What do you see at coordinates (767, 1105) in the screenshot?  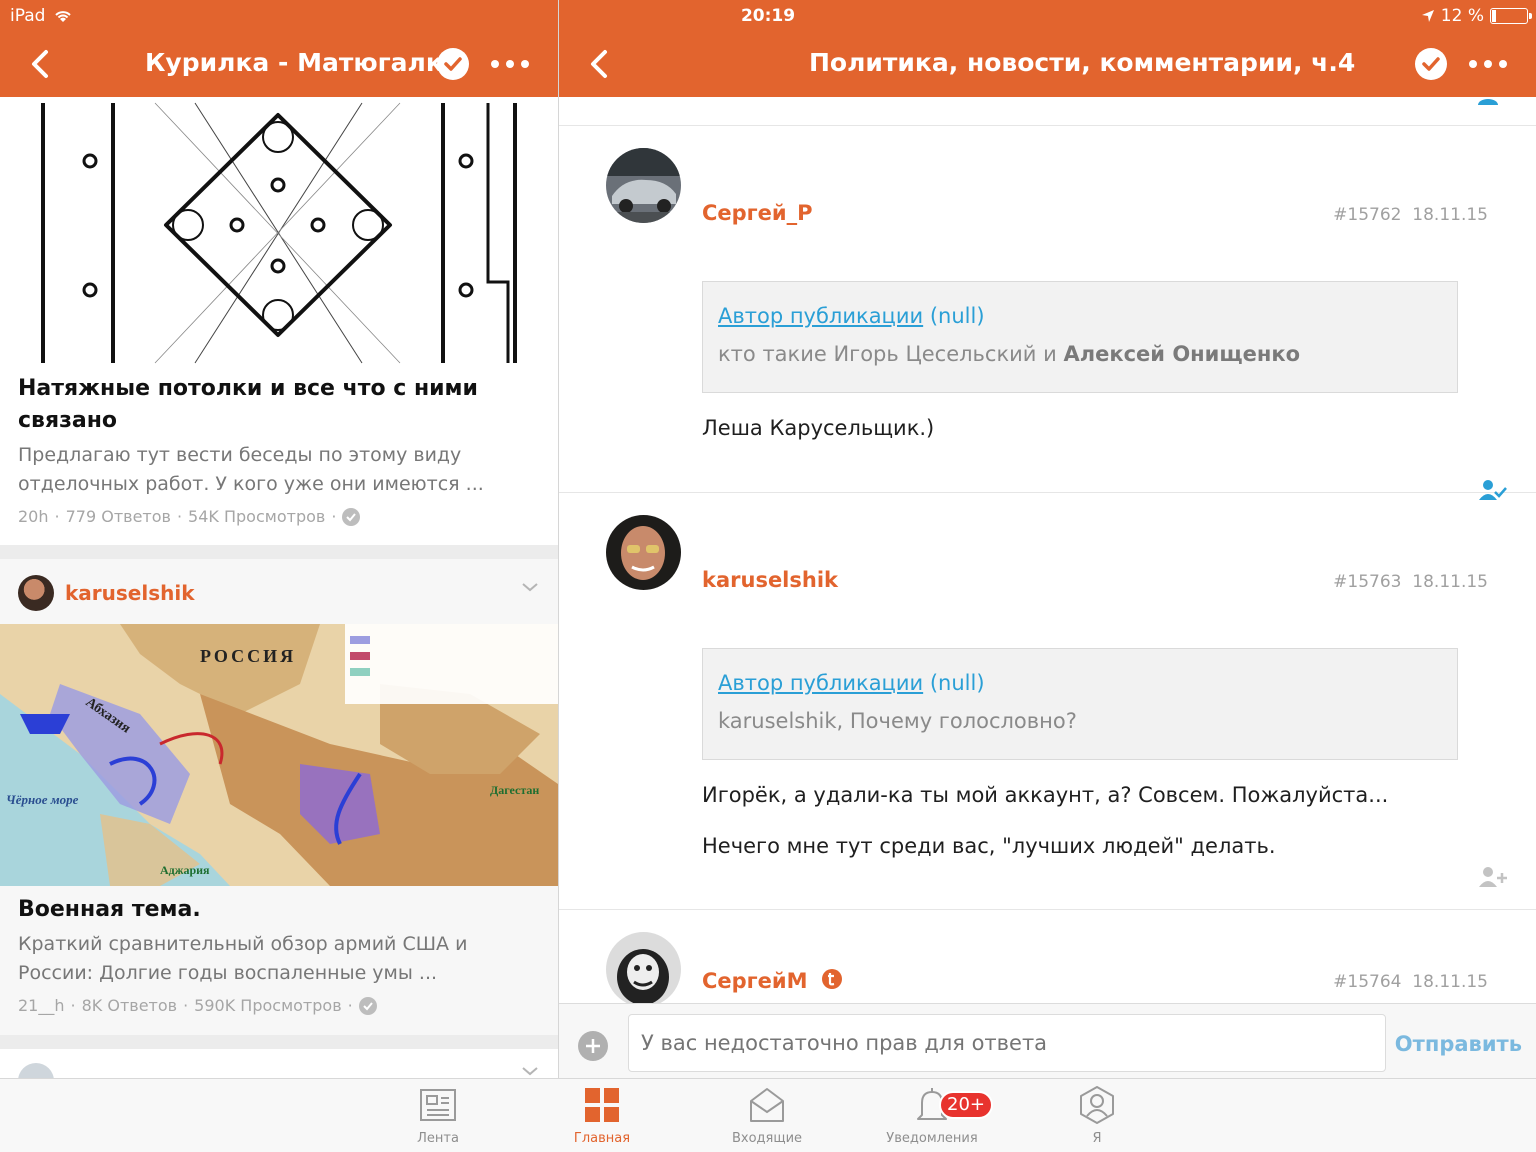 I see `inbox-icon` at bounding box center [767, 1105].